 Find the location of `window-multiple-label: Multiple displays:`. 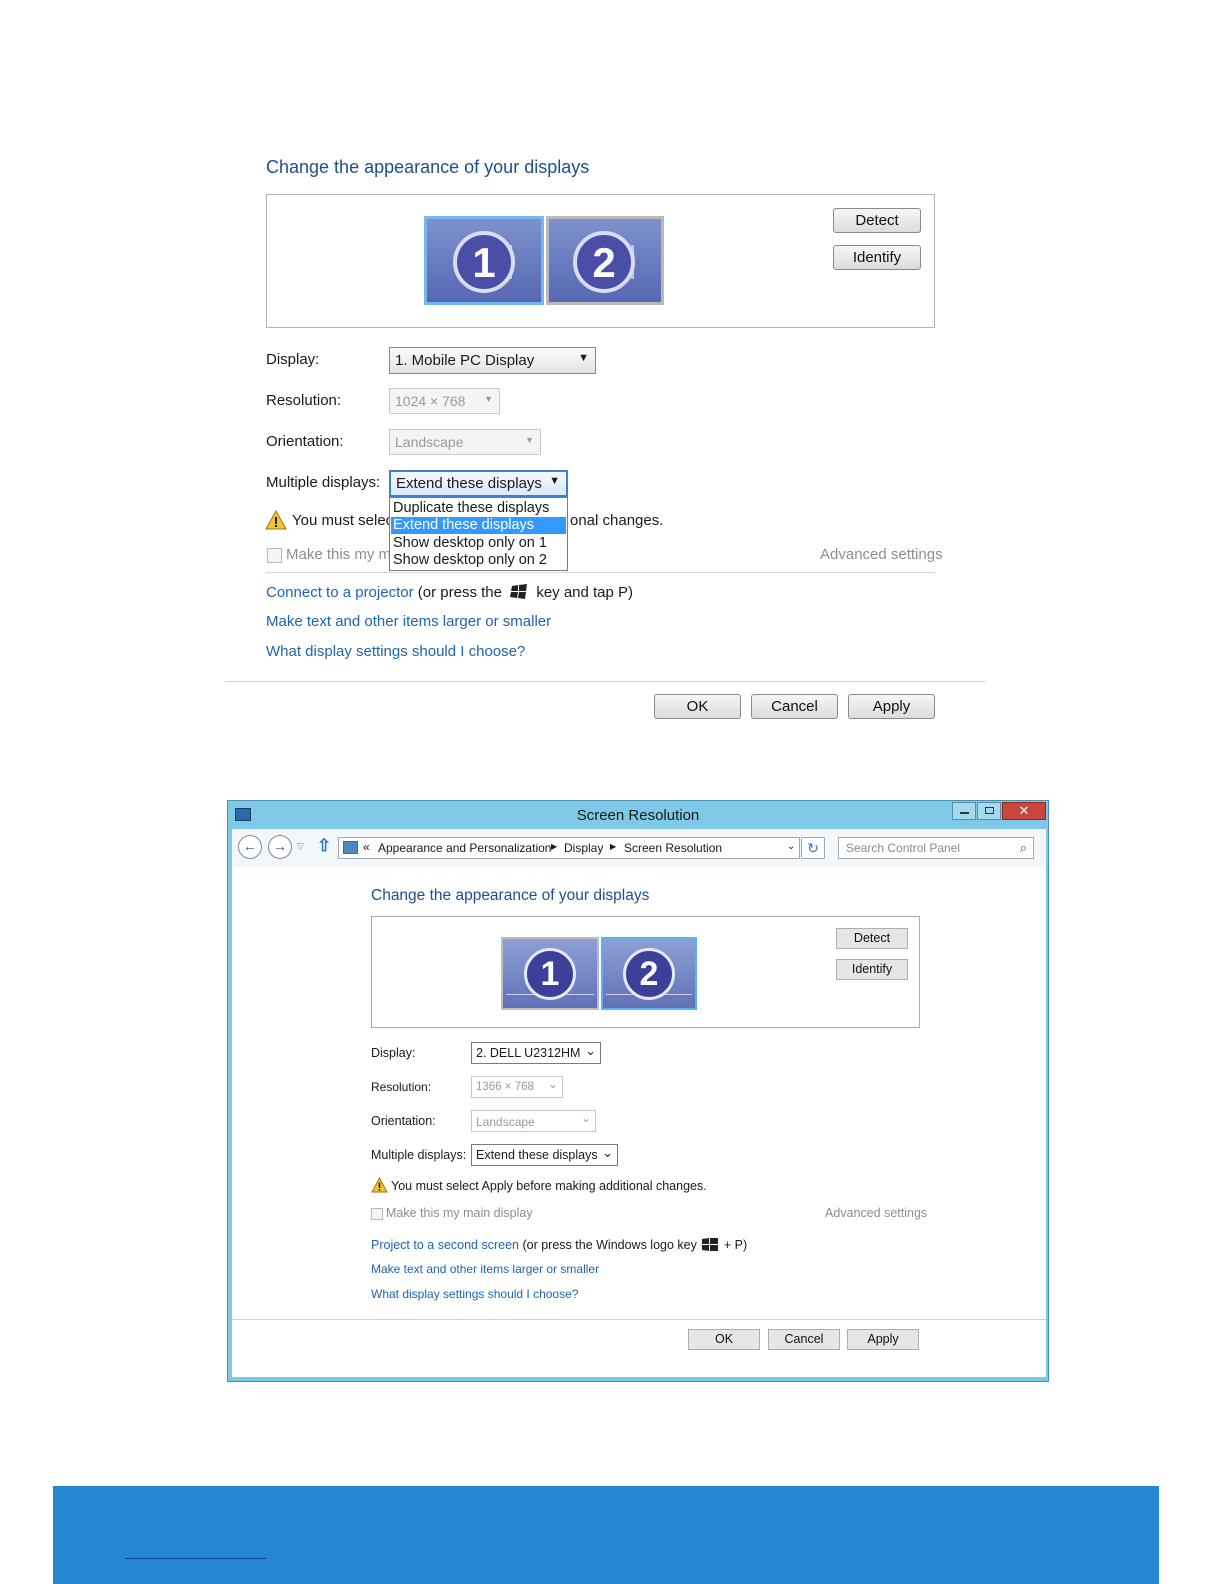

window-multiple-label: Multiple displays: is located at coordinates (419, 1155).